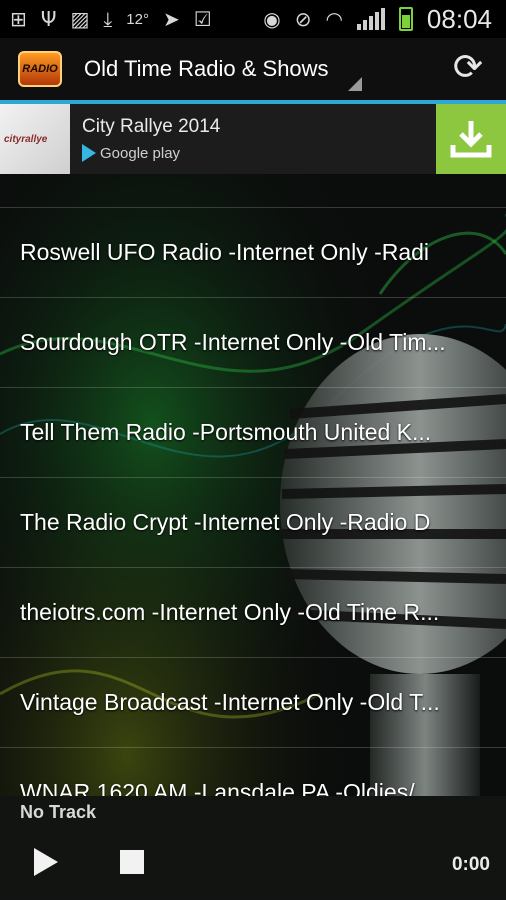 This screenshot has width=506, height=900. I want to click on list-item: Roswell UFO Radio -Internet Only -Radi, so click(253, 253).